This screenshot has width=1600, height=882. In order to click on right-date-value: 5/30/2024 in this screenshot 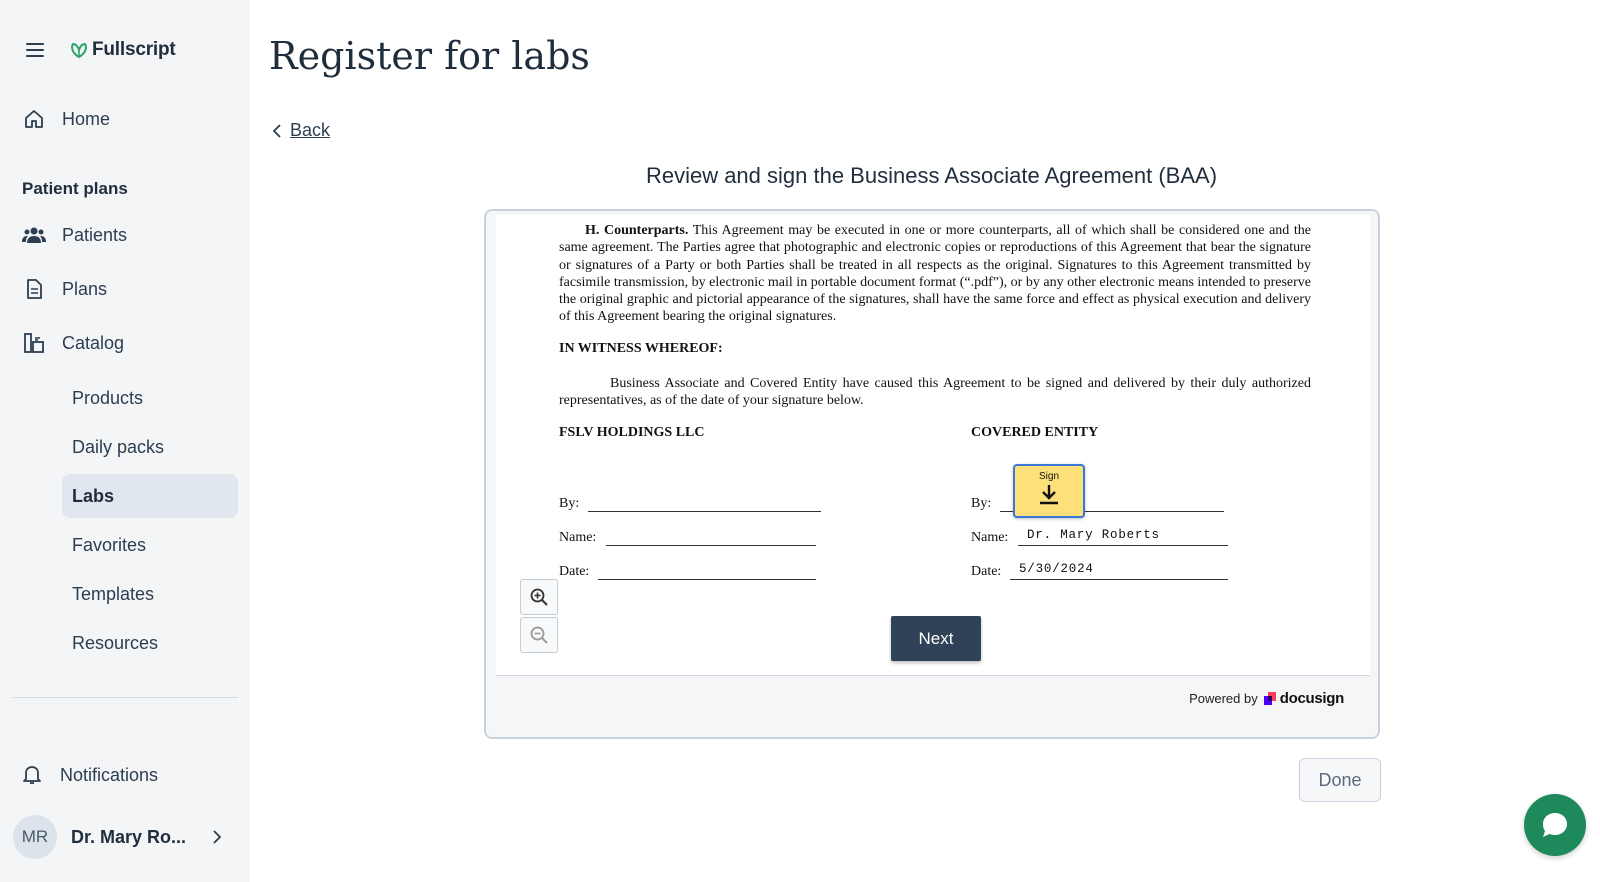, I will do `click(1056, 569)`.